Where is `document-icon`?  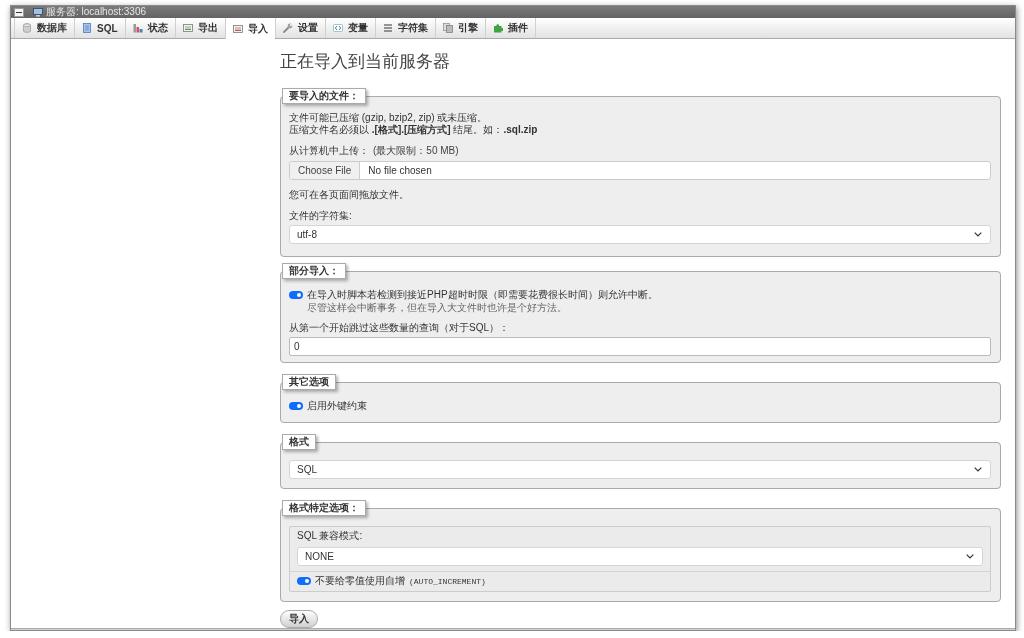
document-icon is located at coordinates (87, 28).